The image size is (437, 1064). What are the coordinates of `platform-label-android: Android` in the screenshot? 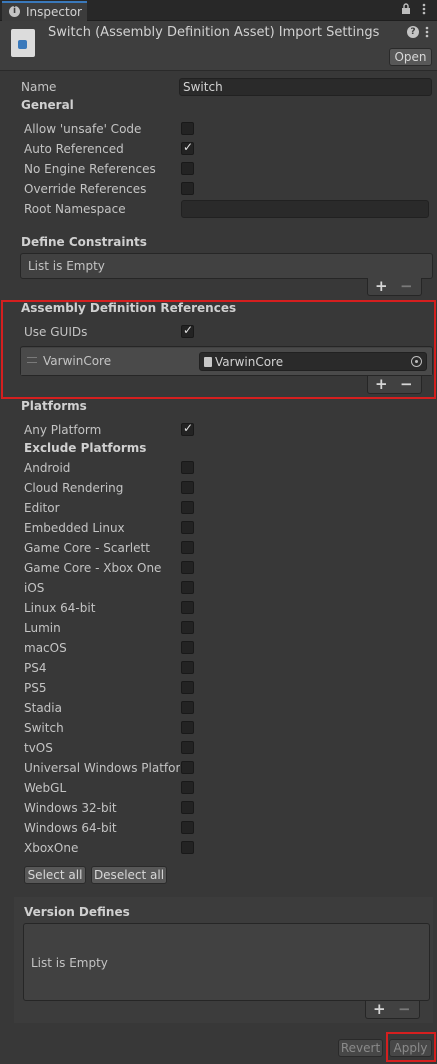 It's located at (47, 468).